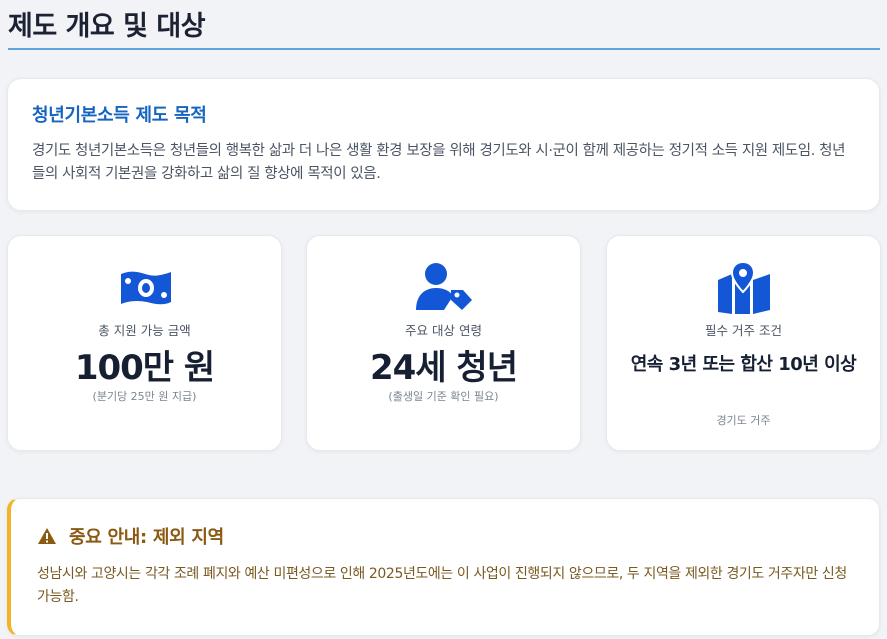 The width and height of the screenshot is (887, 639). What do you see at coordinates (743, 287) in the screenshot?
I see `map-marker-icon` at bounding box center [743, 287].